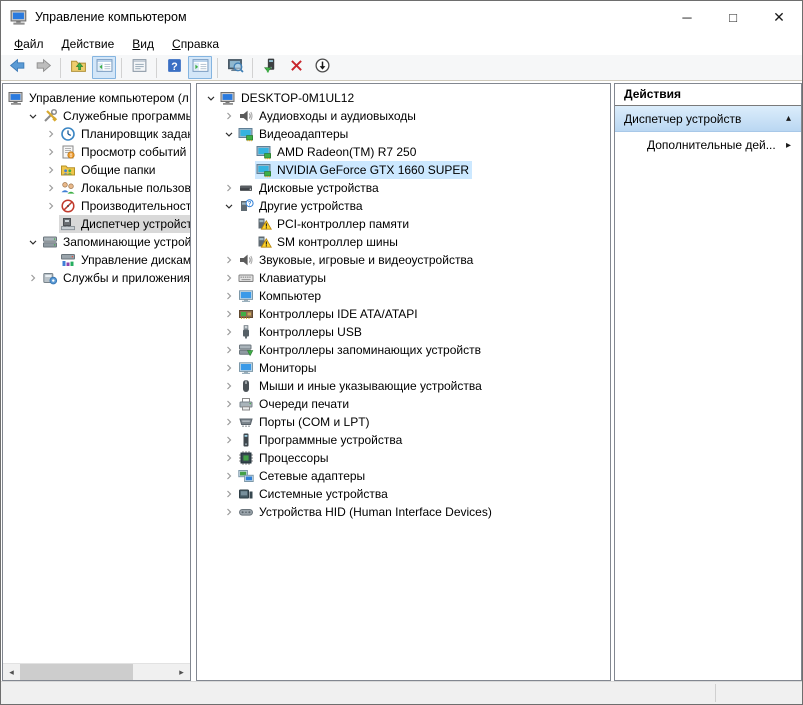  Describe the element at coordinates (403, 458) in the screenshot. I see `device-tree-item: Процессоры` at that location.